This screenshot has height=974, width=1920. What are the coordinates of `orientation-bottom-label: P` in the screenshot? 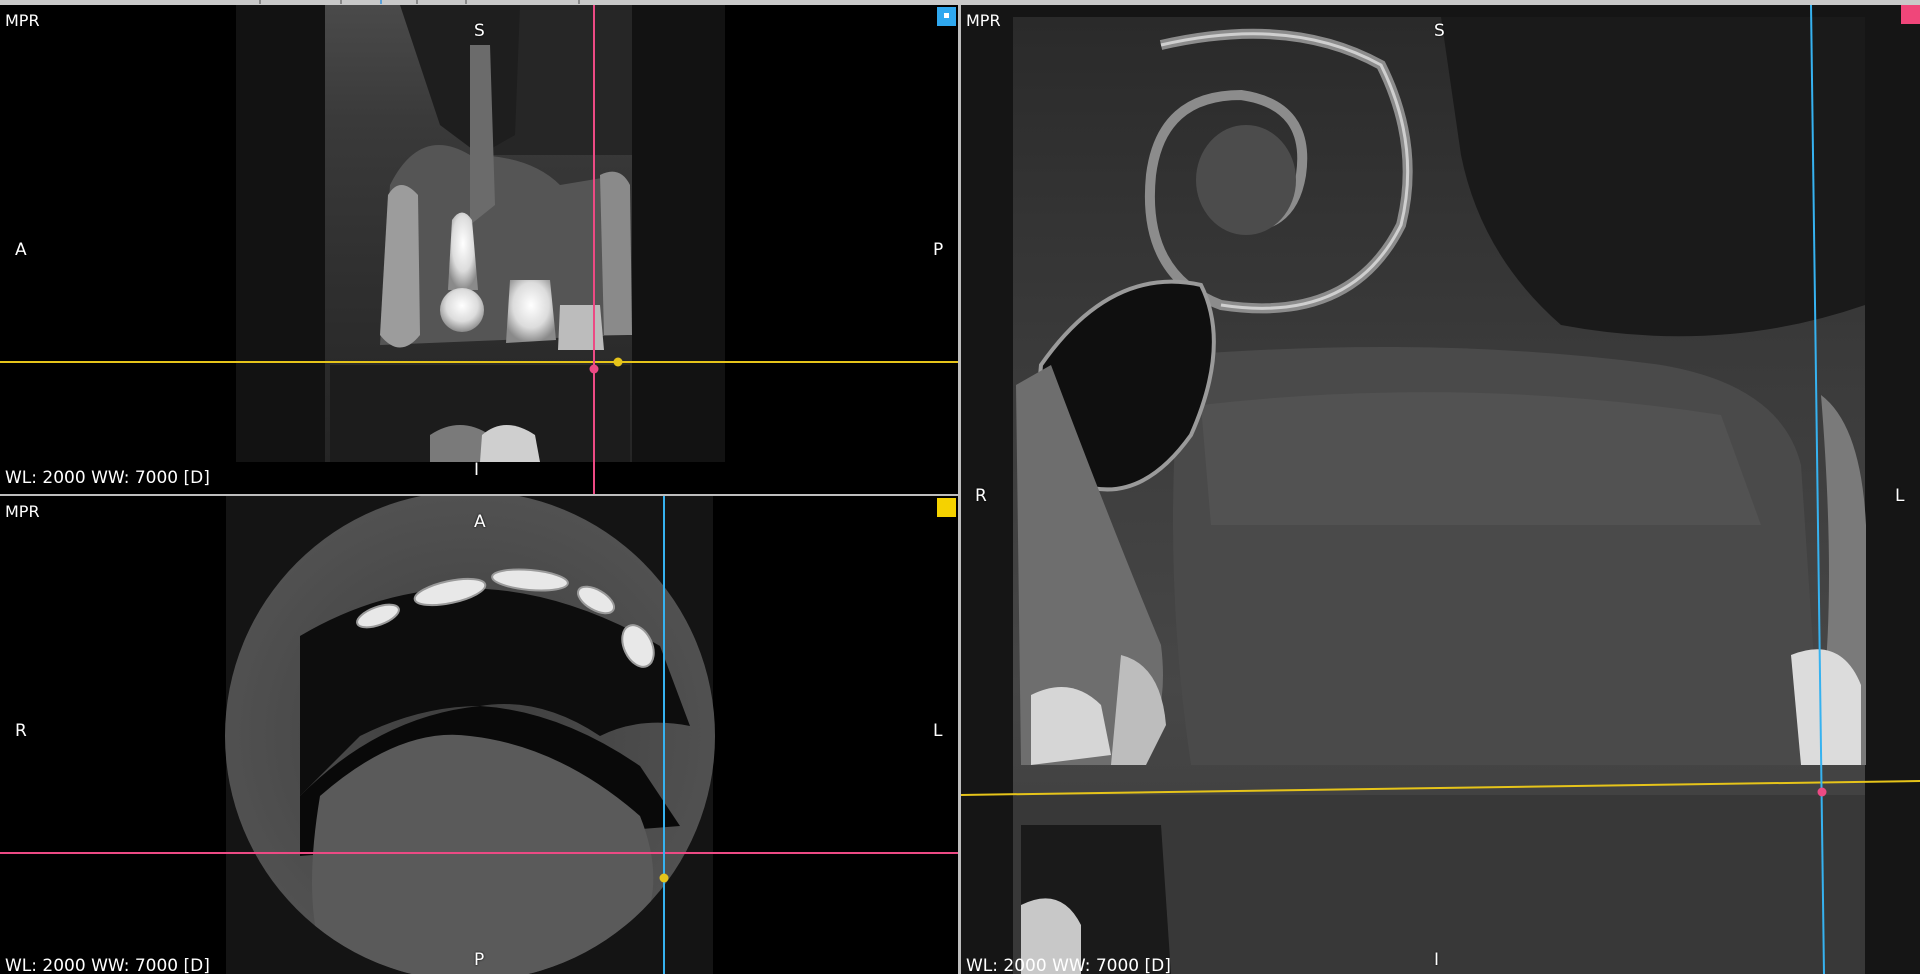 It's located at (479, 960).